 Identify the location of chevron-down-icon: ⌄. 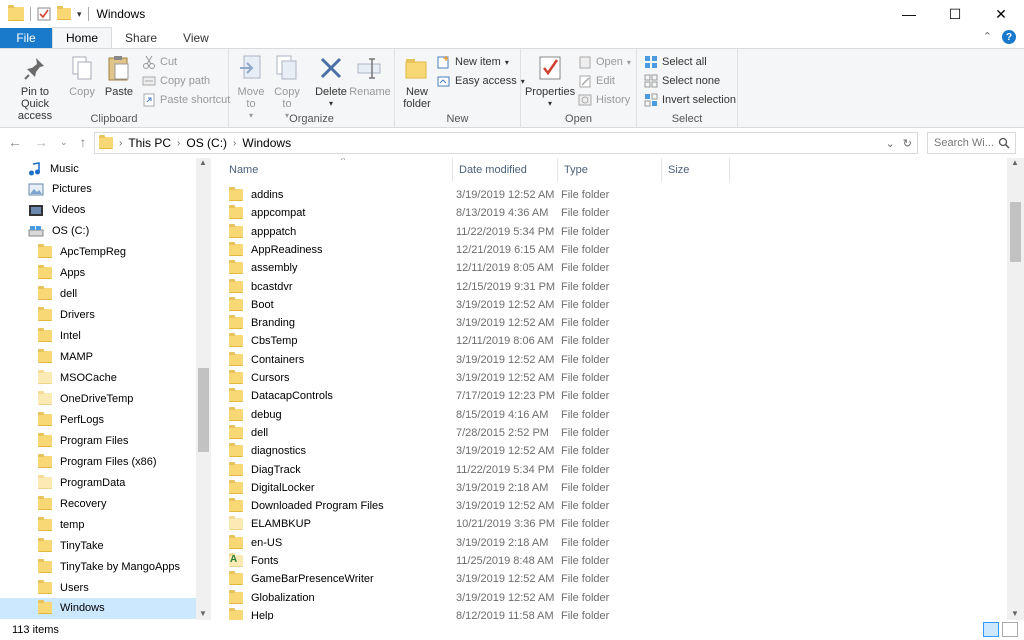
(890, 143).